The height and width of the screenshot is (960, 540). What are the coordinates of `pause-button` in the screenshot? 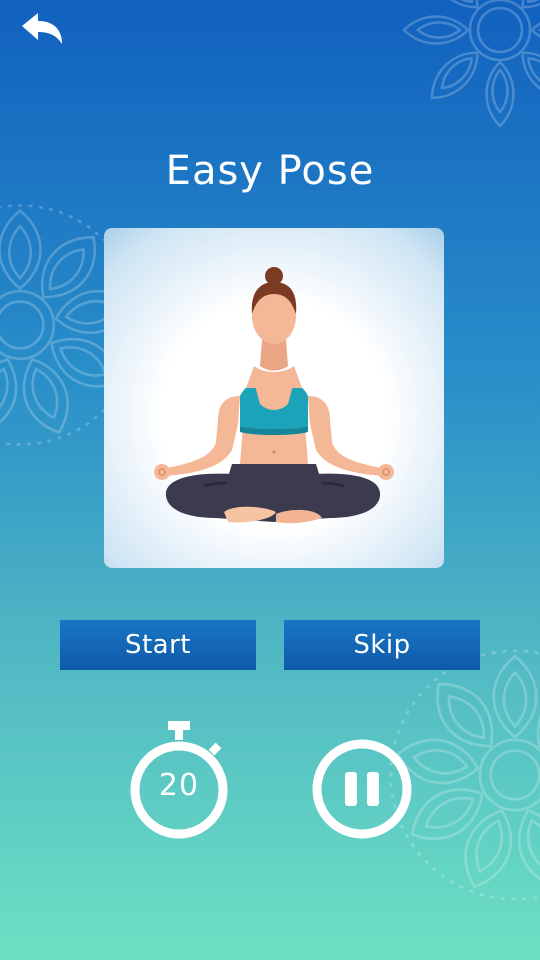 It's located at (362, 789).